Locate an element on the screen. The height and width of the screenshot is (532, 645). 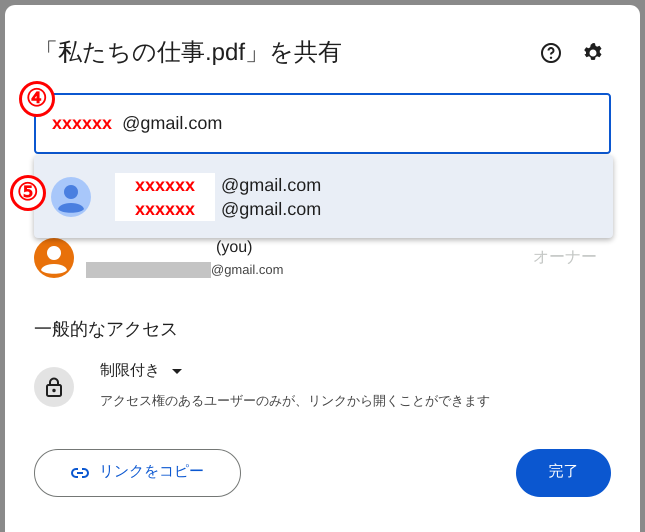
section-heading: 一般的なアクセス is located at coordinates (106, 329).